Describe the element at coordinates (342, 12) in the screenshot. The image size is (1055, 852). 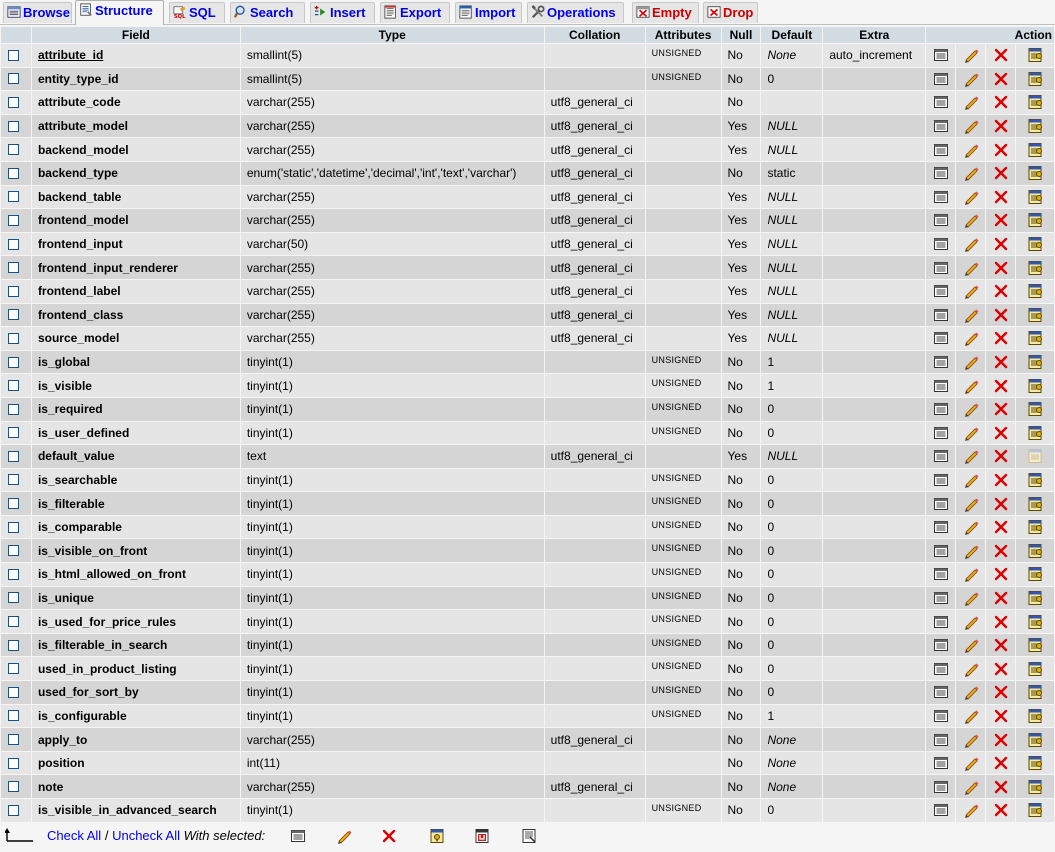
I see `tab-insert: Insert` at that location.